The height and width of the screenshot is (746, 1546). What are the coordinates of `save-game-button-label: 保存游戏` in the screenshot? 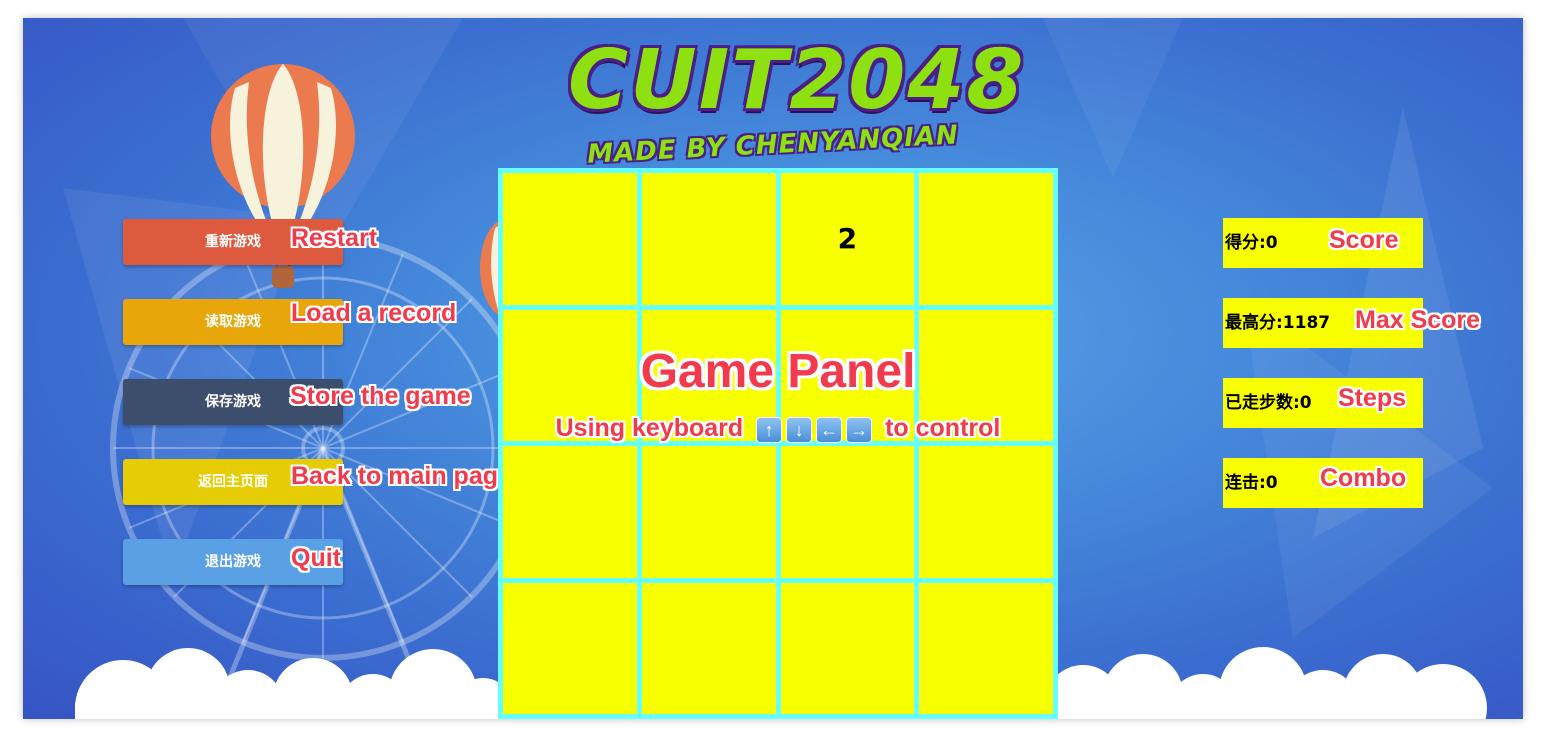 It's located at (233, 402).